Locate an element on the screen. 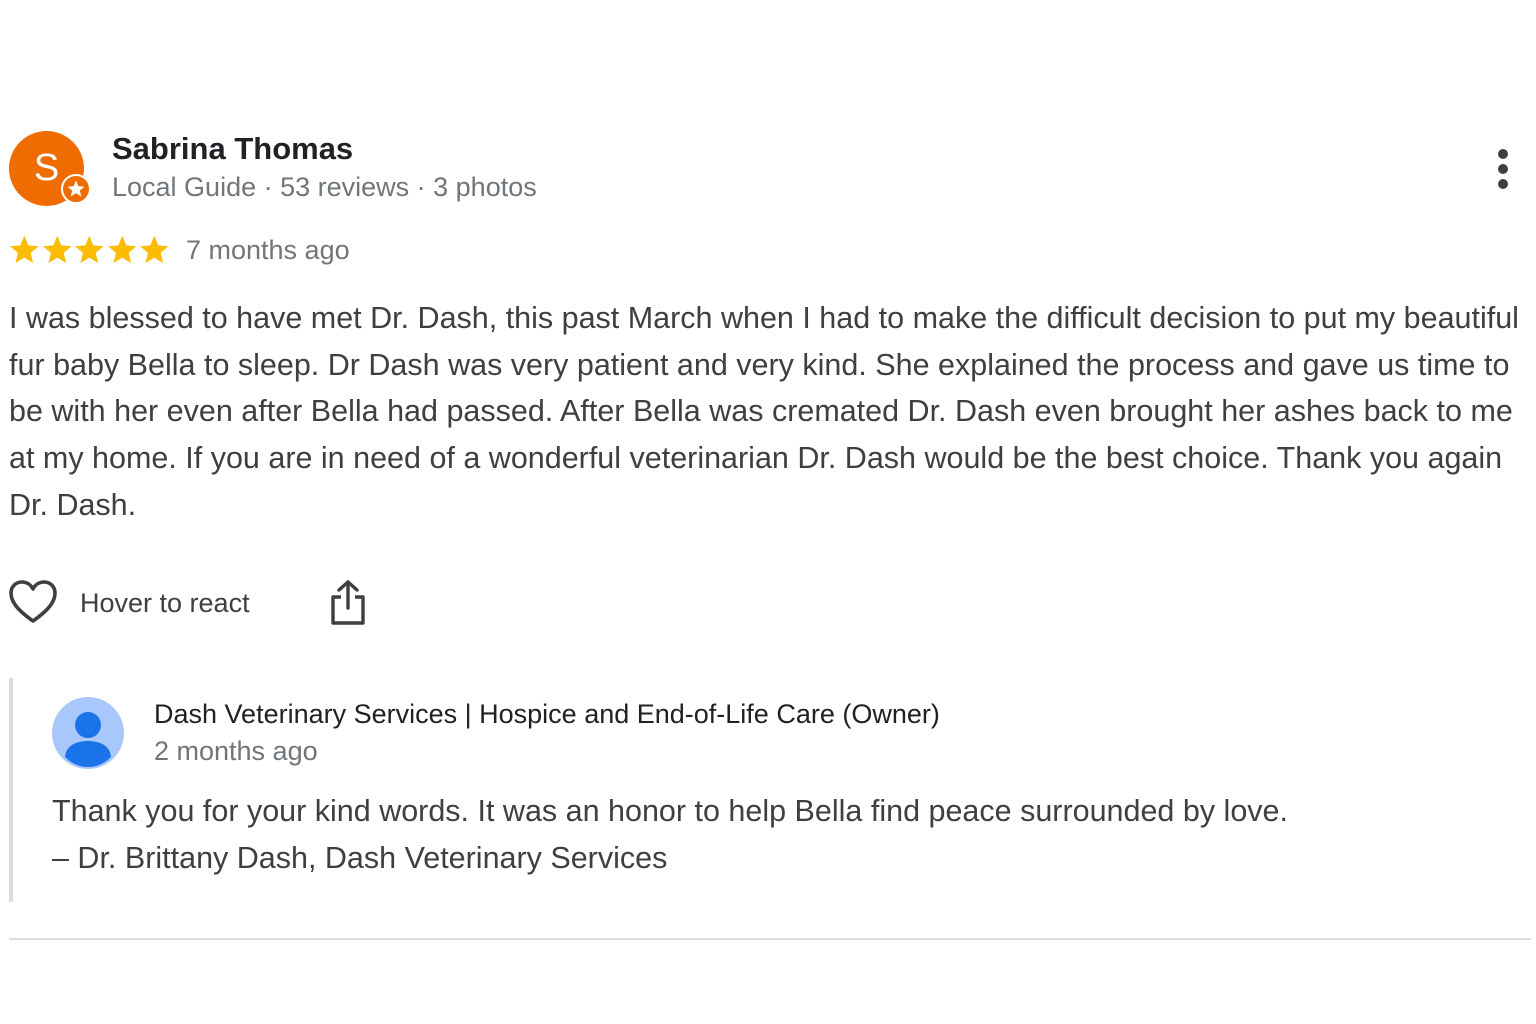  reviewer-meta: Local Guide · 53 reviews · 3 photos is located at coordinates (324, 187).